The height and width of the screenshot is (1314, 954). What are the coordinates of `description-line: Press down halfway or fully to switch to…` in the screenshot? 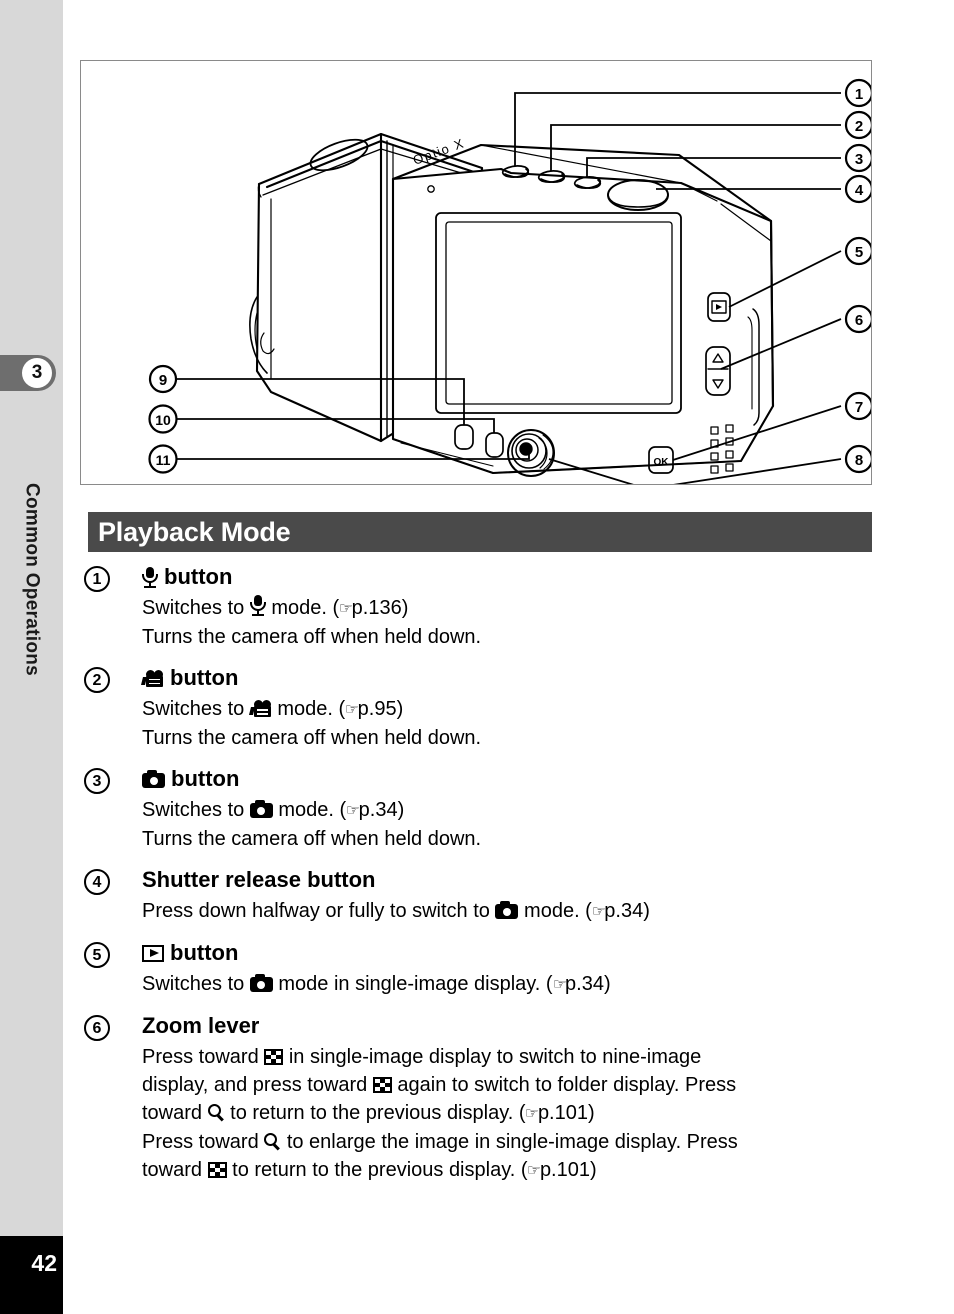 It's located at (511, 911).